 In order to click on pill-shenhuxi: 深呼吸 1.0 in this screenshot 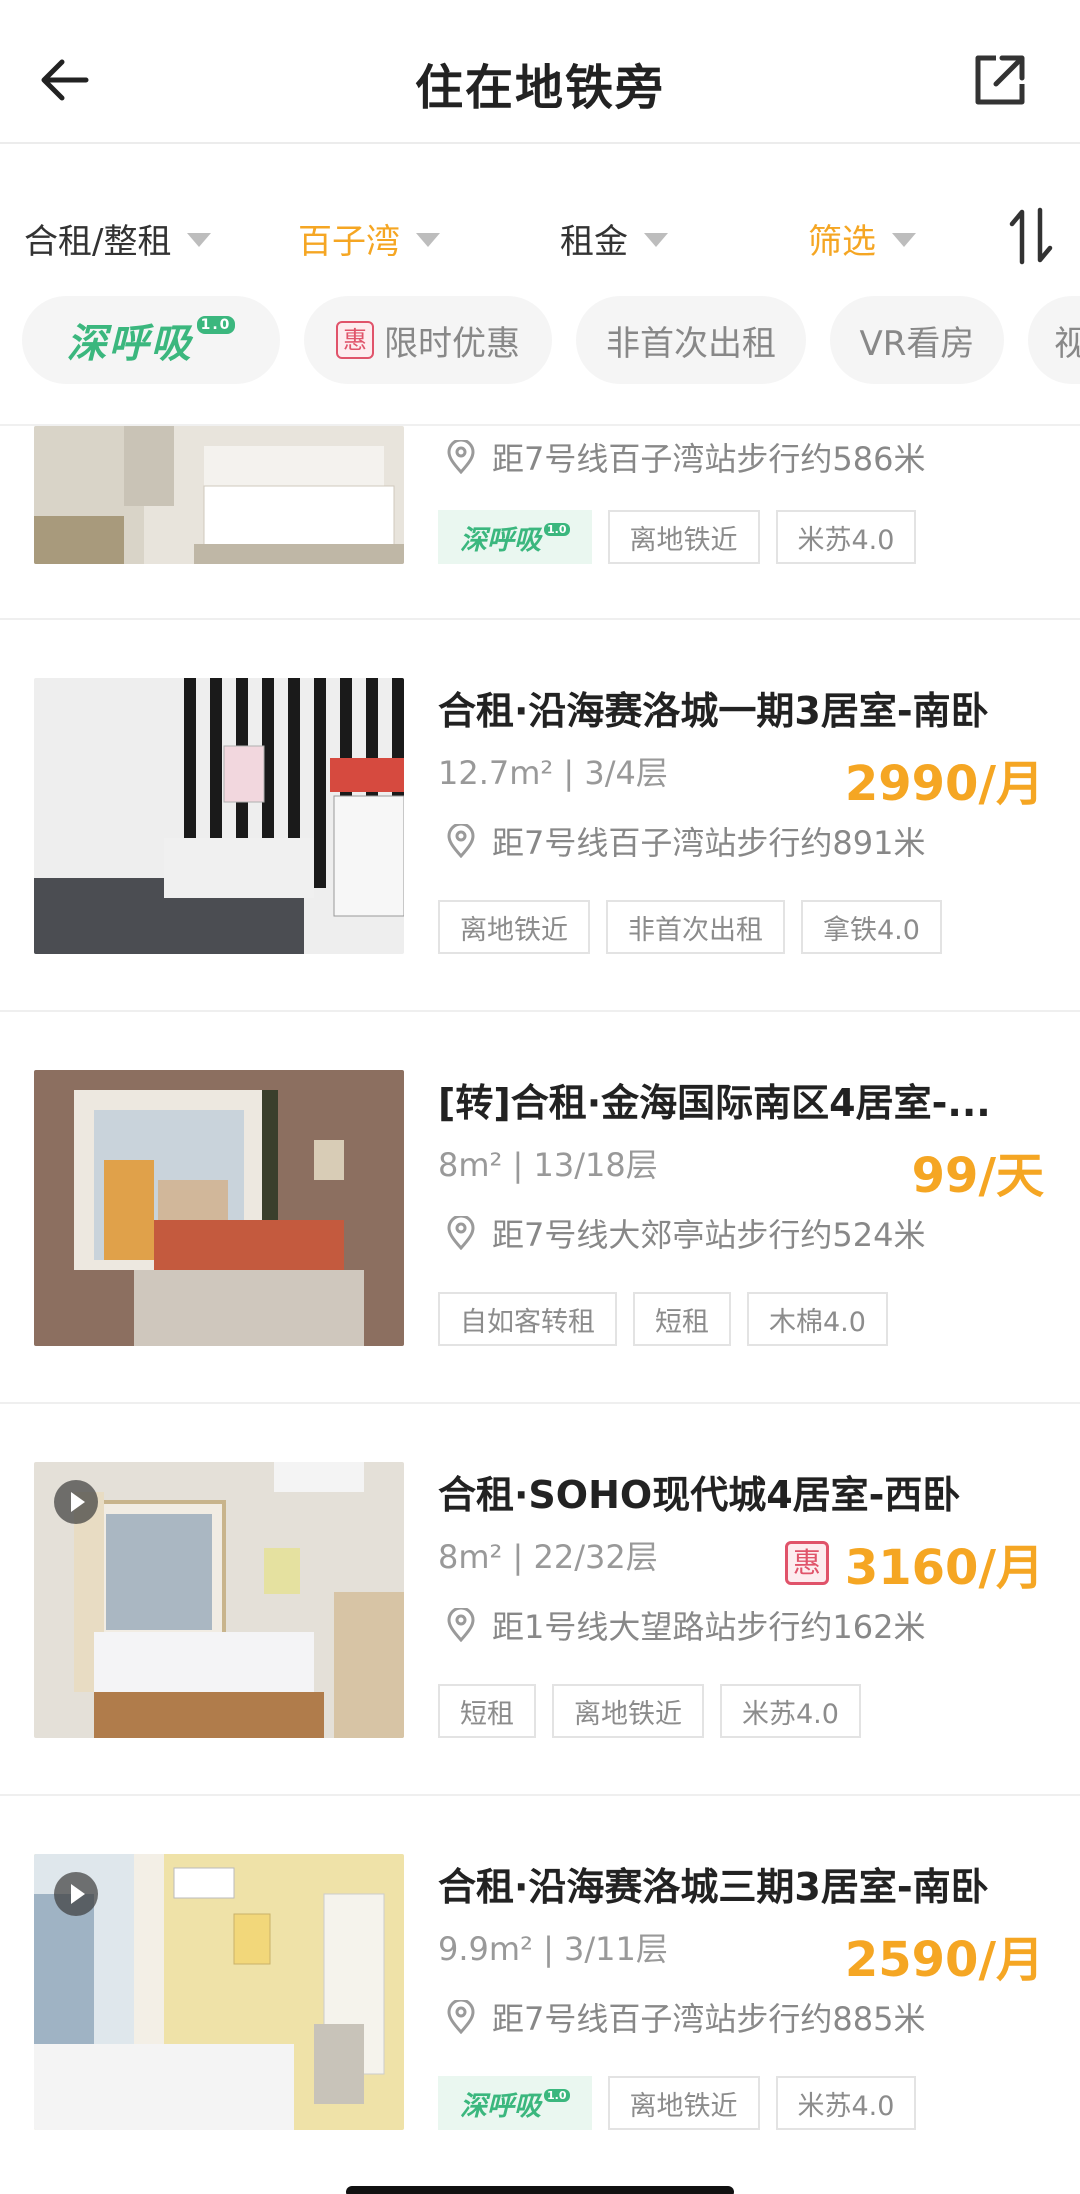, I will do `click(151, 340)`.